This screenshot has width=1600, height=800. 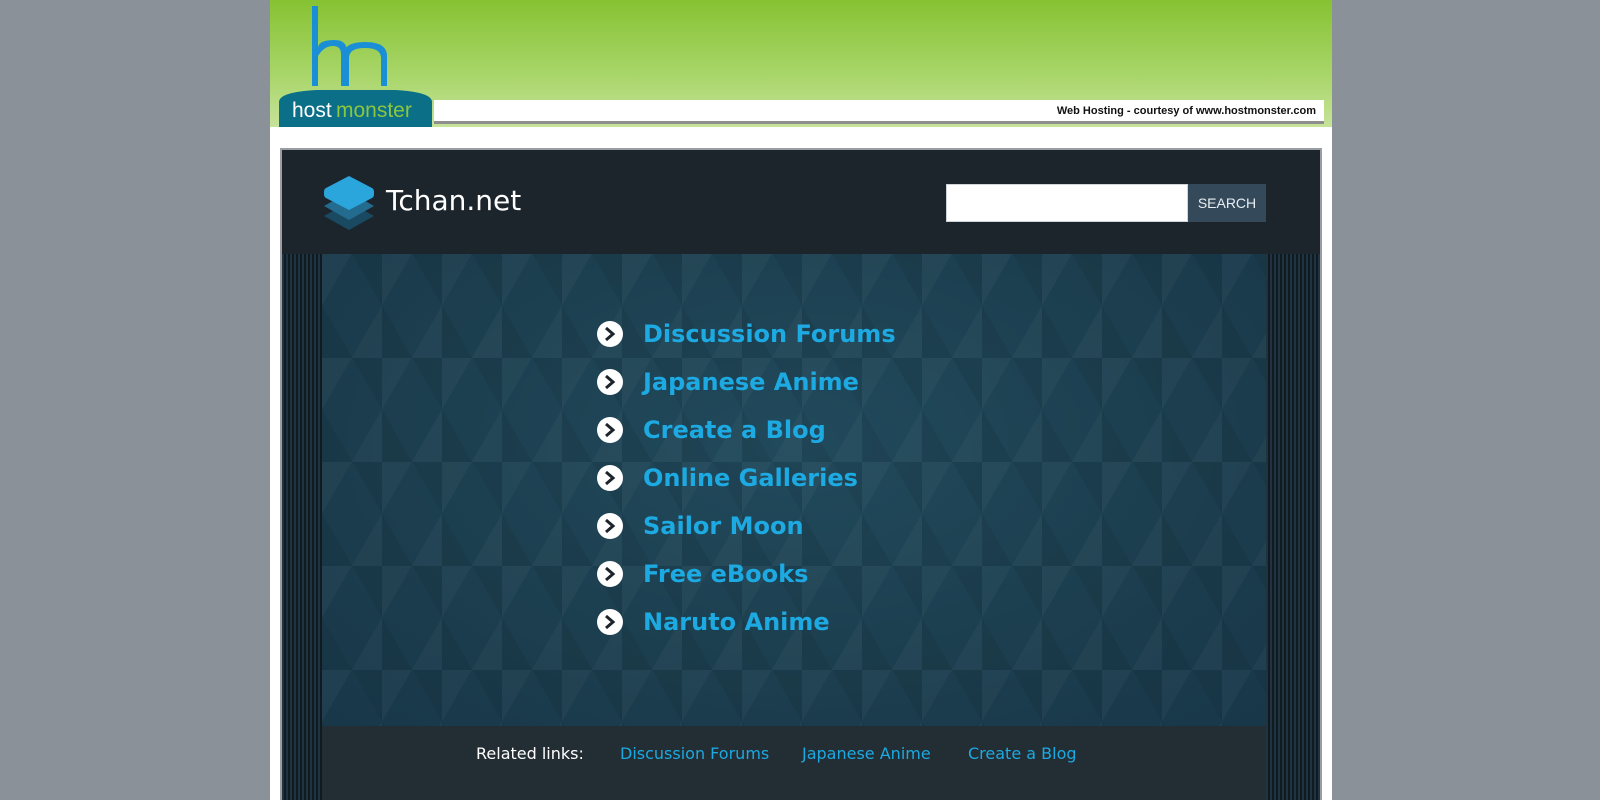 What do you see at coordinates (453, 200) in the screenshot?
I see `site-name: Tchan.net` at bounding box center [453, 200].